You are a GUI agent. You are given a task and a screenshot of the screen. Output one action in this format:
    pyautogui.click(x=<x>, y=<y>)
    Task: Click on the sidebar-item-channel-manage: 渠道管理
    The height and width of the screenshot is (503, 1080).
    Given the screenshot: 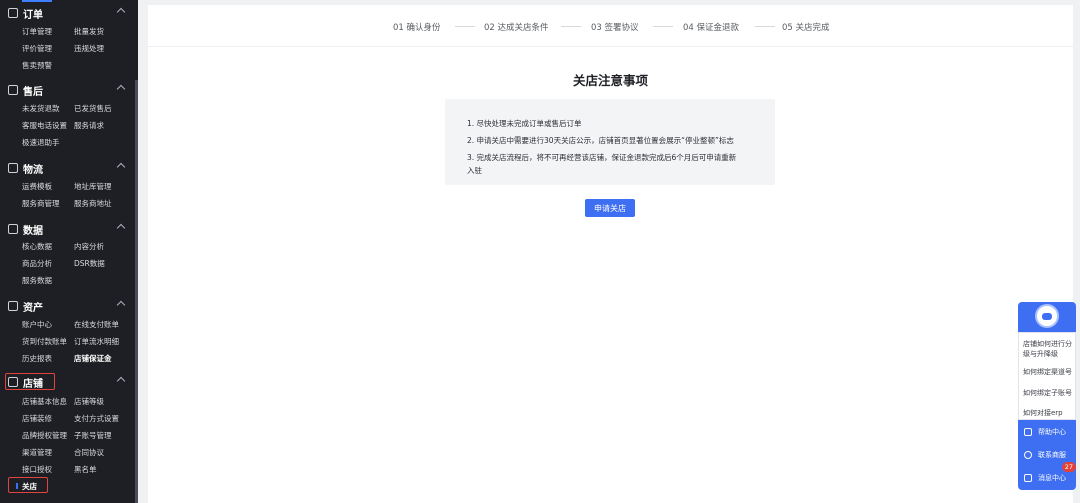 What is the action you would take?
    pyautogui.click(x=37, y=452)
    